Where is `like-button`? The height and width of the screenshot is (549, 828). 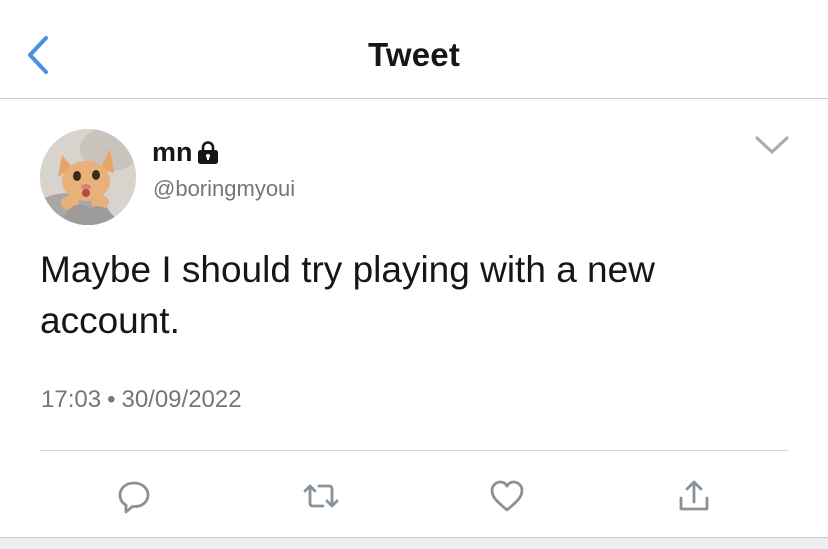 like-button is located at coordinates (507, 496).